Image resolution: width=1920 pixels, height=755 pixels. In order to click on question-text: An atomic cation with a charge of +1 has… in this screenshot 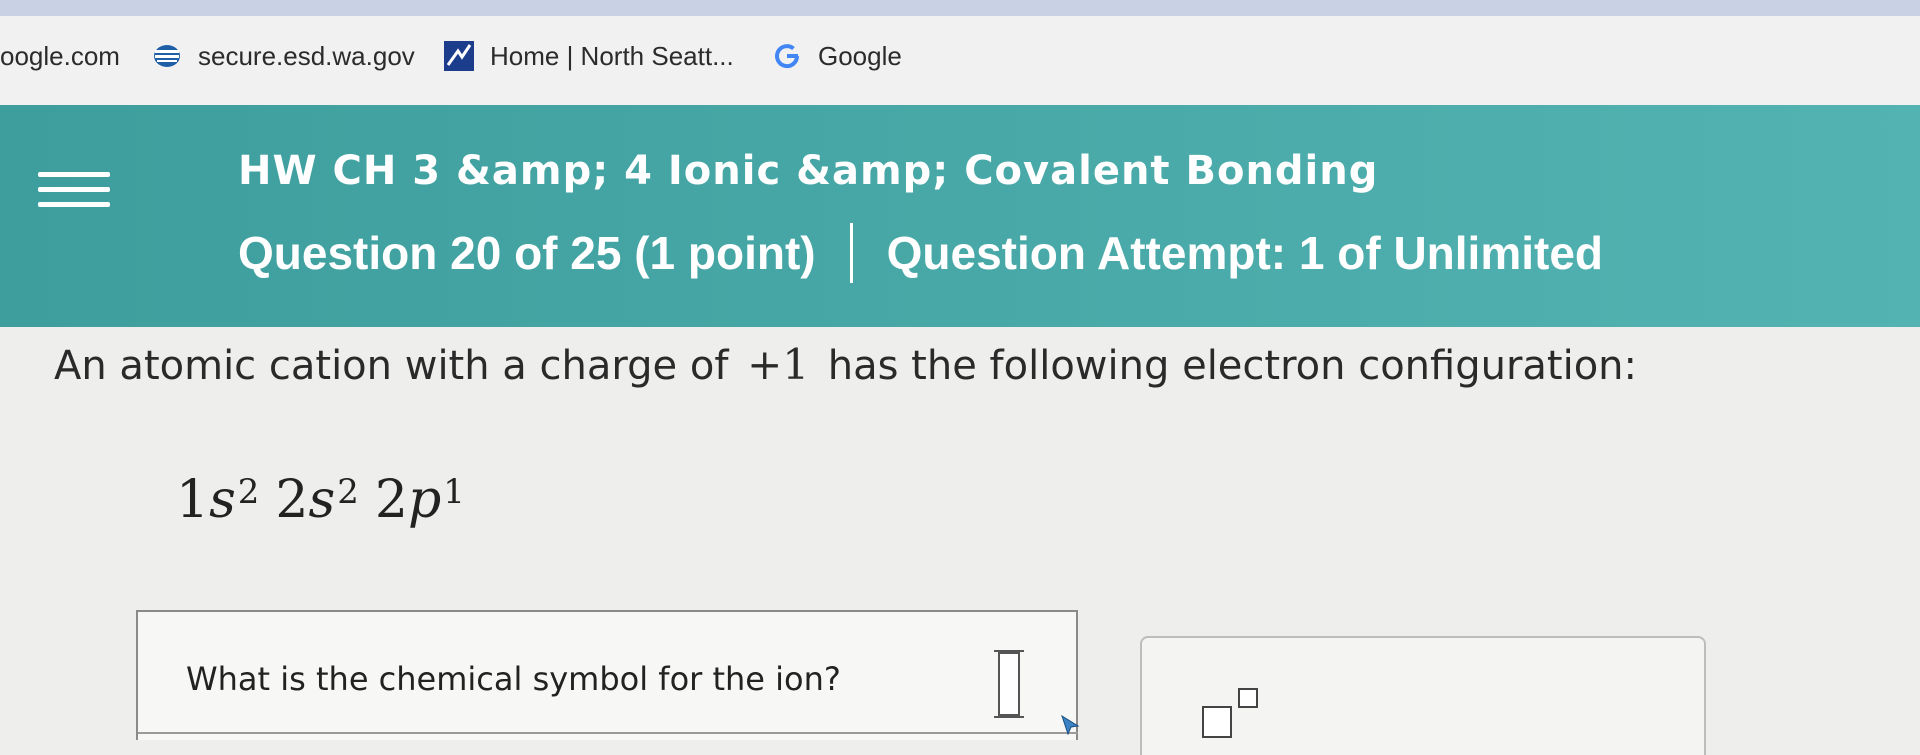, I will do `click(845, 364)`.